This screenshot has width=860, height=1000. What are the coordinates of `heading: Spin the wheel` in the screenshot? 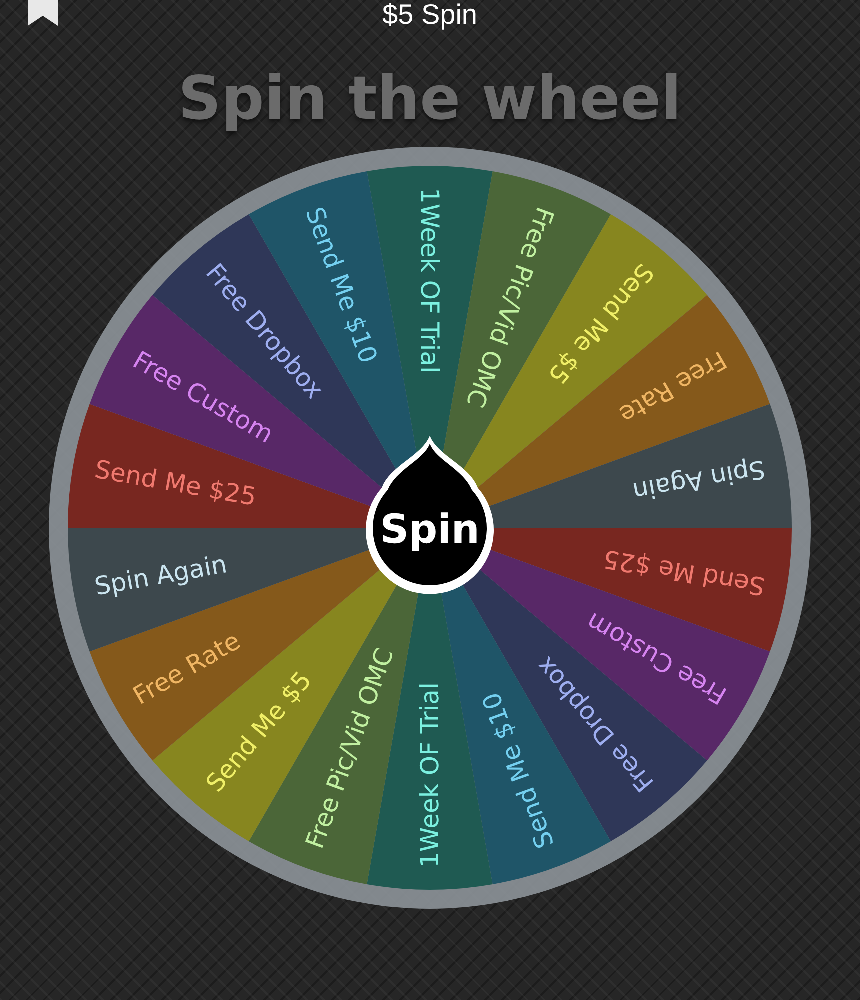 It's located at (430, 99).